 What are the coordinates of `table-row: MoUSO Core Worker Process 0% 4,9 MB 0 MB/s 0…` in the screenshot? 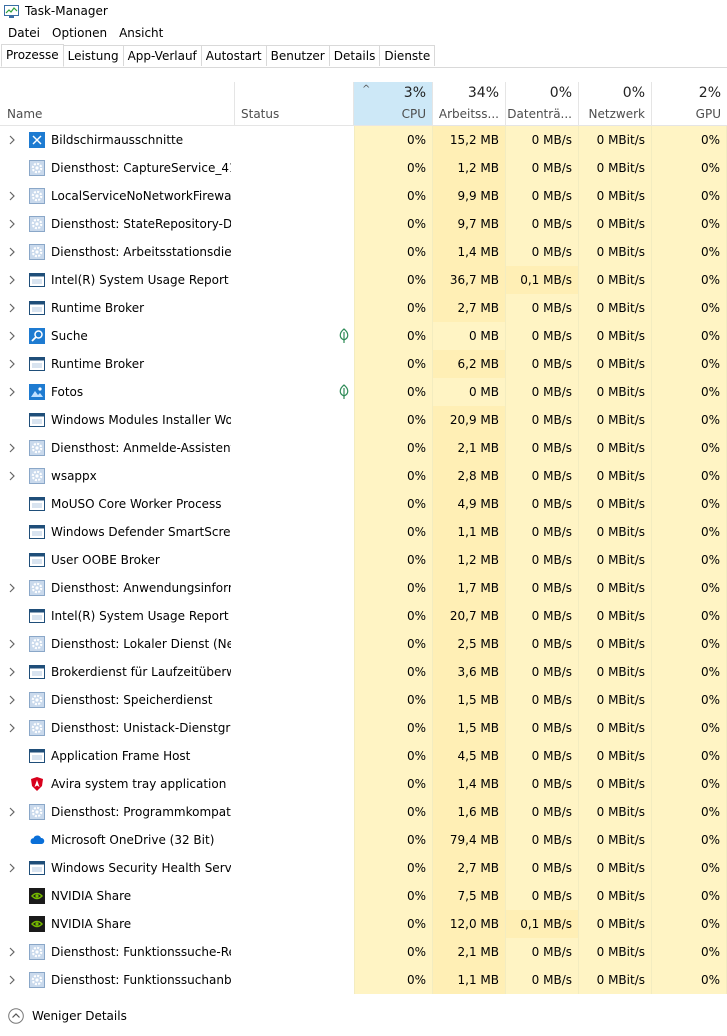 It's located at (363, 504).